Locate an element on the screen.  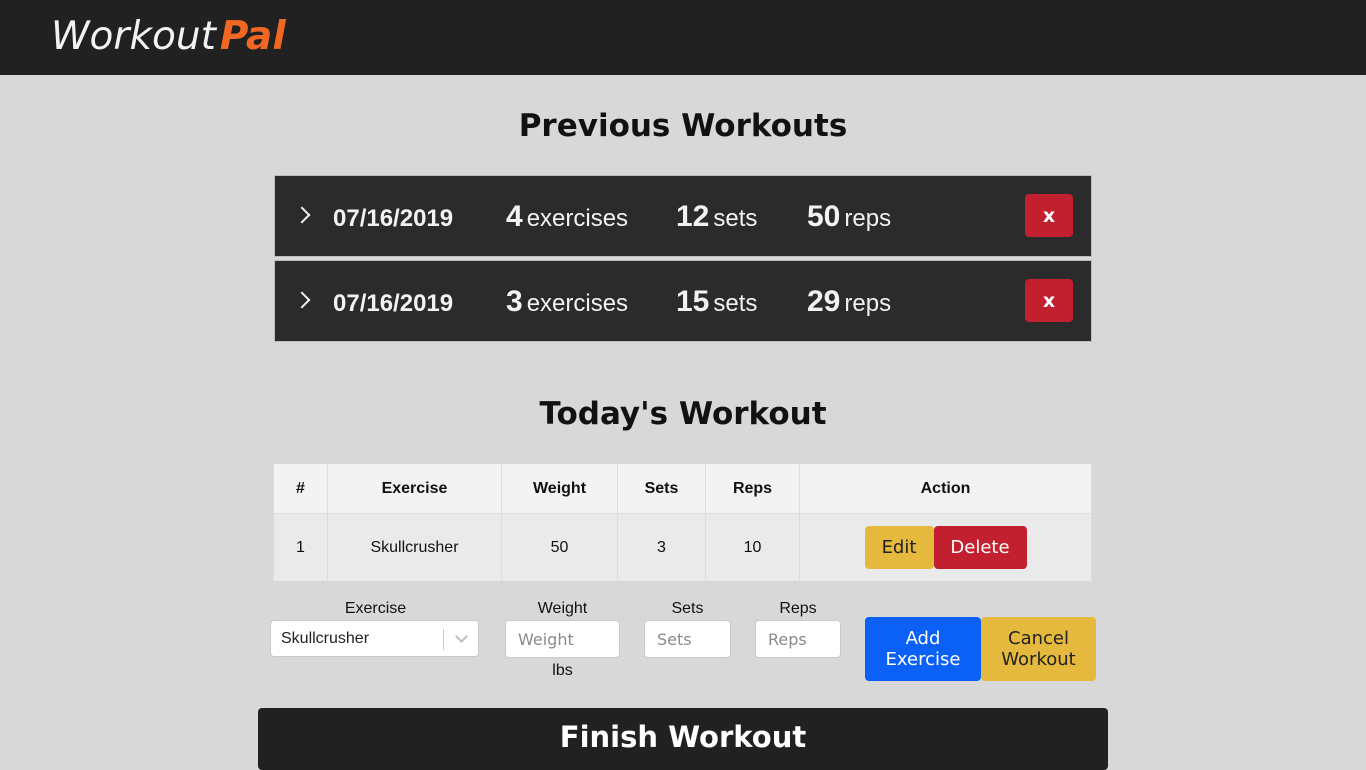
brand-logo: Workout Pal is located at coordinates (168, 37).